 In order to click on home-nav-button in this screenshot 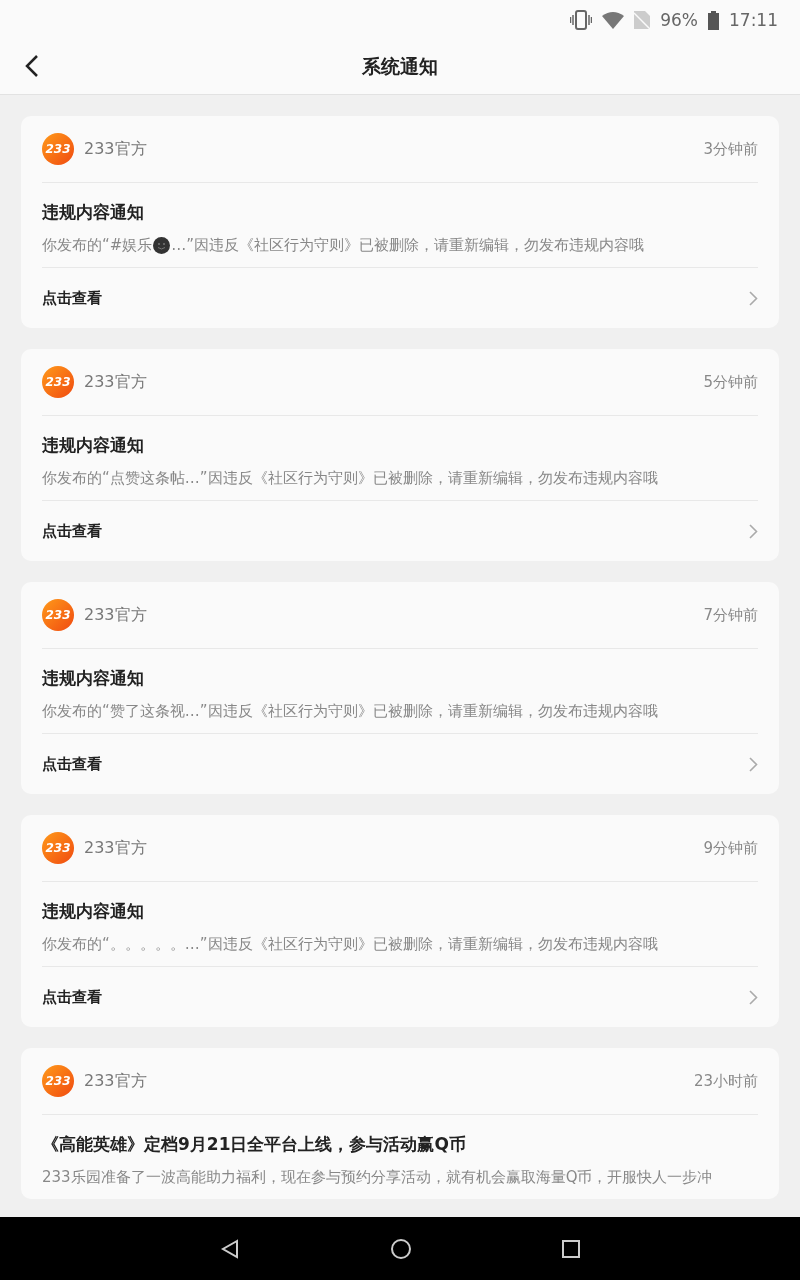, I will do `click(401, 1248)`.